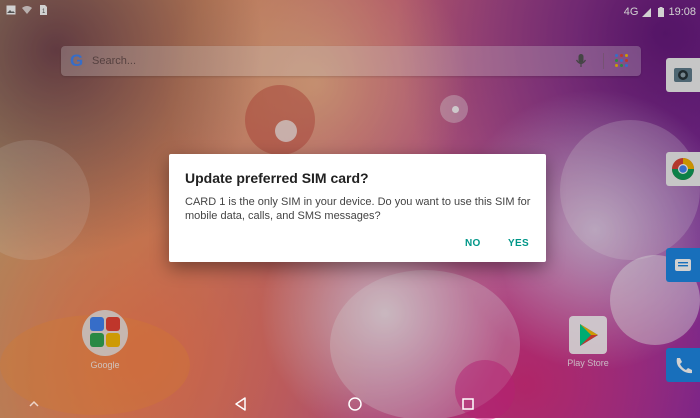 Image resolution: width=700 pixels, height=420 pixels. Describe the element at coordinates (277, 178) in the screenshot. I see `dialog-title: Update preferred SIM card?` at that location.